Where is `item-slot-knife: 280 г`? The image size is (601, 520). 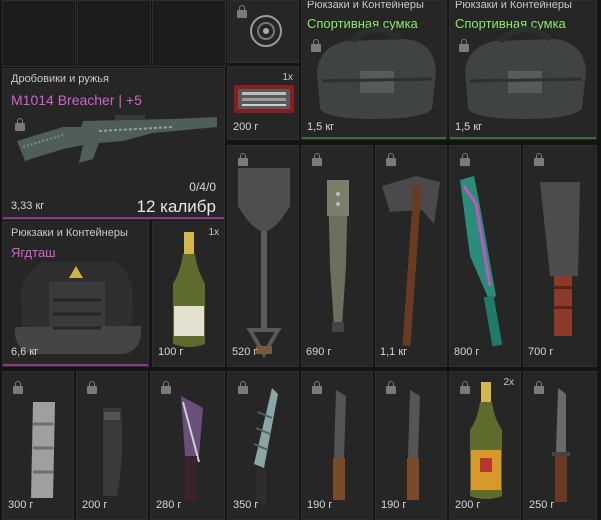
item-slot-knife: 280 г is located at coordinates (187, 445).